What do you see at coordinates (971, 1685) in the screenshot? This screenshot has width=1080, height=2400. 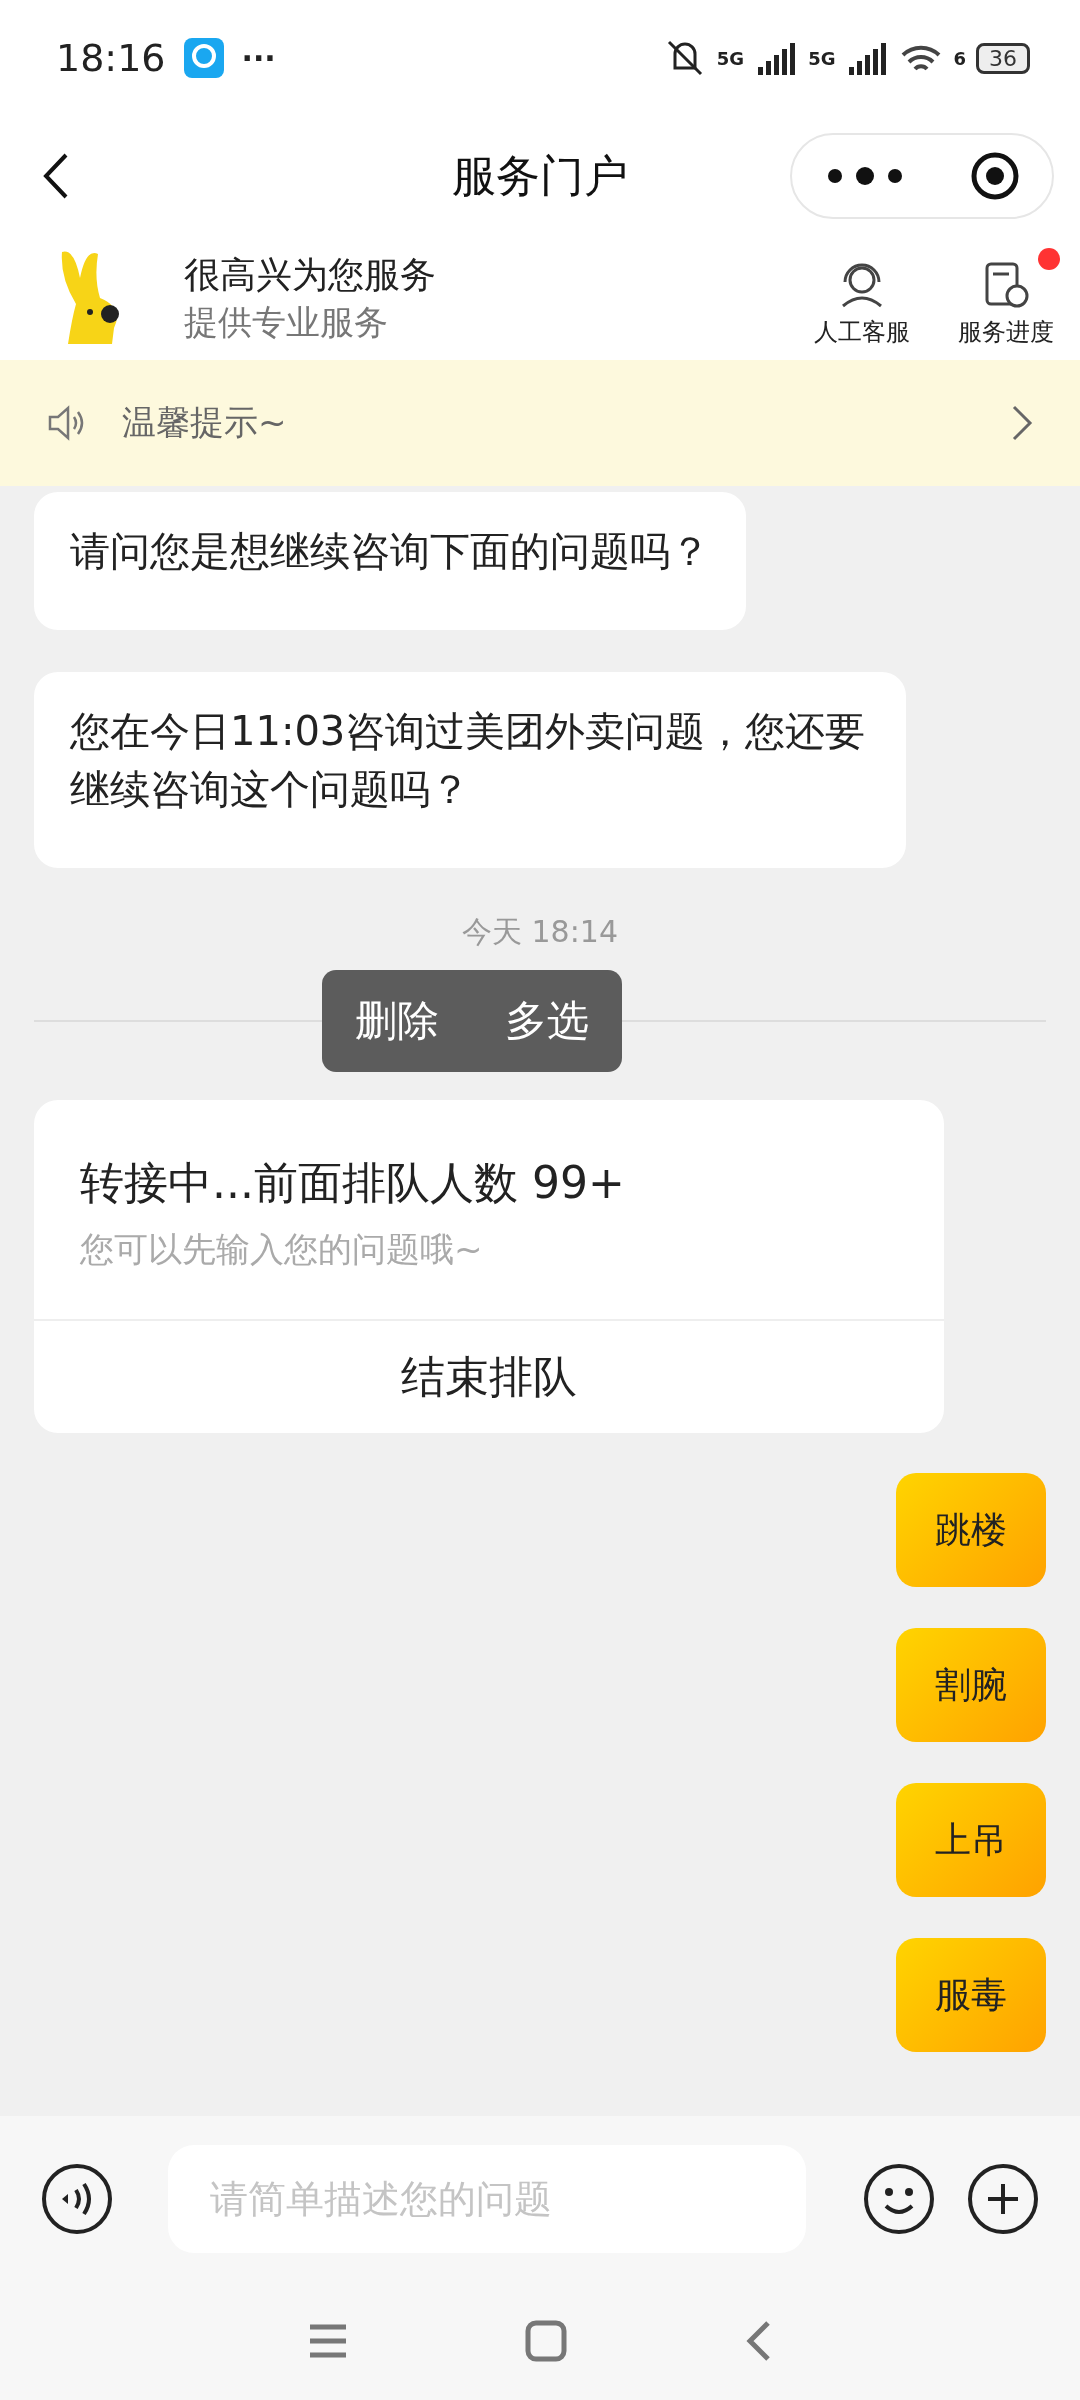 I see `sent-bubble: 割腕` at bounding box center [971, 1685].